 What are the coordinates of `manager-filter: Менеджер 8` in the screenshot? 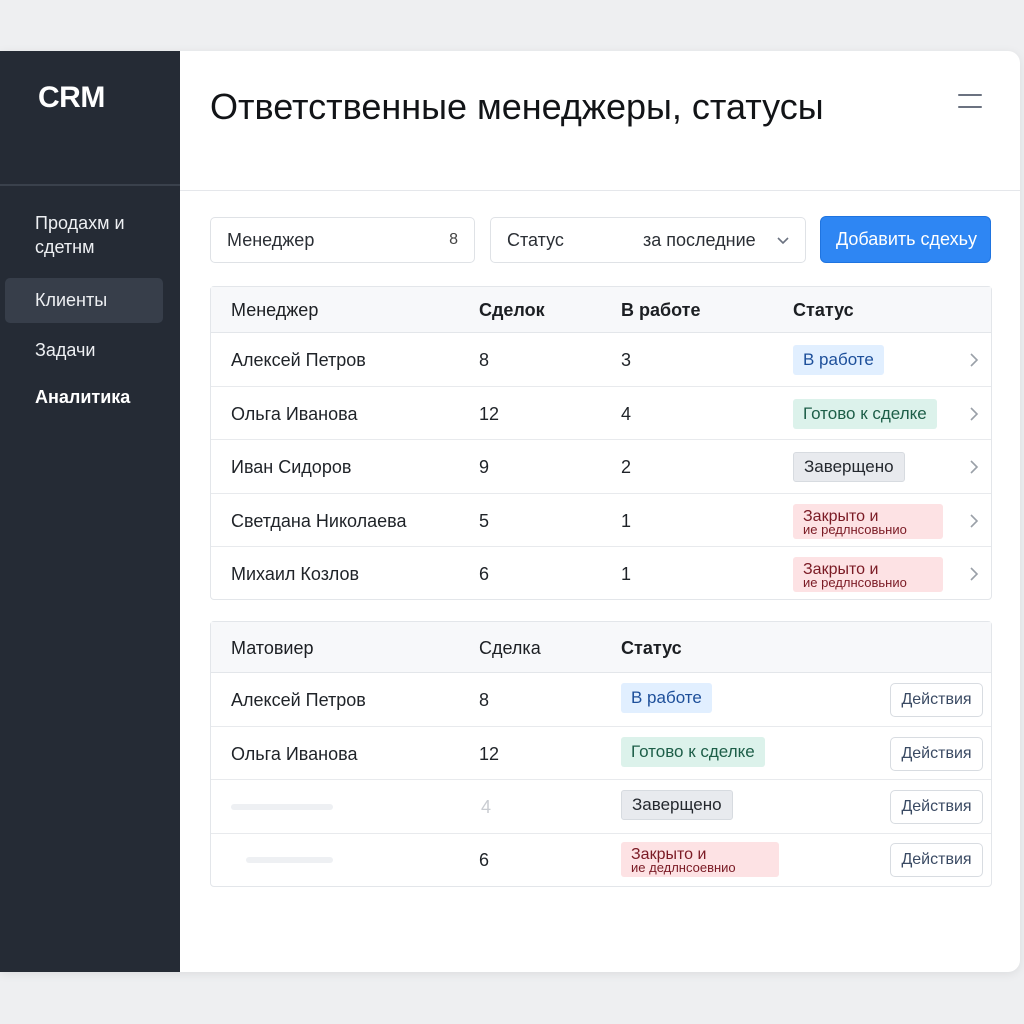 It's located at (342, 240).